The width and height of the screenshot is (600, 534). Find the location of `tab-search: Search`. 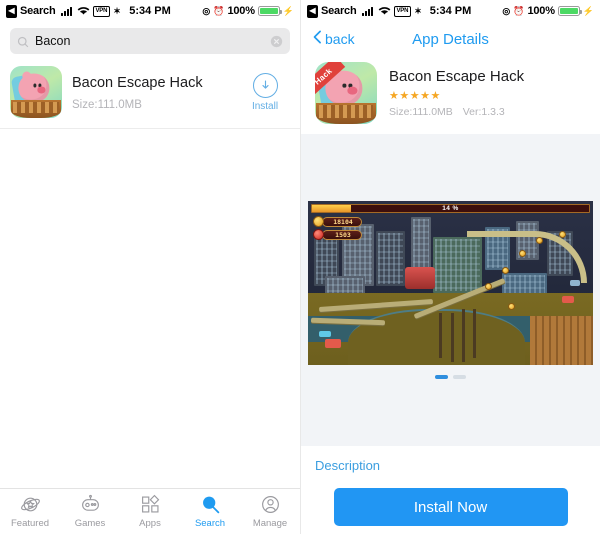

tab-search: Search is located at coordinates (210, 511).